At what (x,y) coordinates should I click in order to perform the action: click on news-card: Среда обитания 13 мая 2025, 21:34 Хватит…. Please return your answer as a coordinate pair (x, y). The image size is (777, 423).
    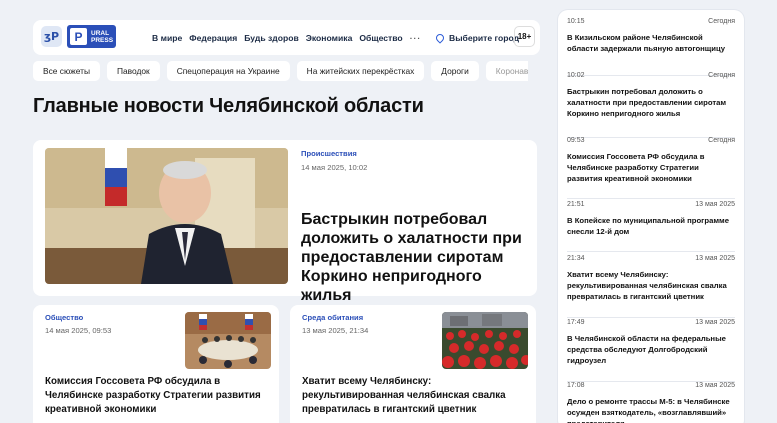
    Looking at the image, I should click on (413, 364).